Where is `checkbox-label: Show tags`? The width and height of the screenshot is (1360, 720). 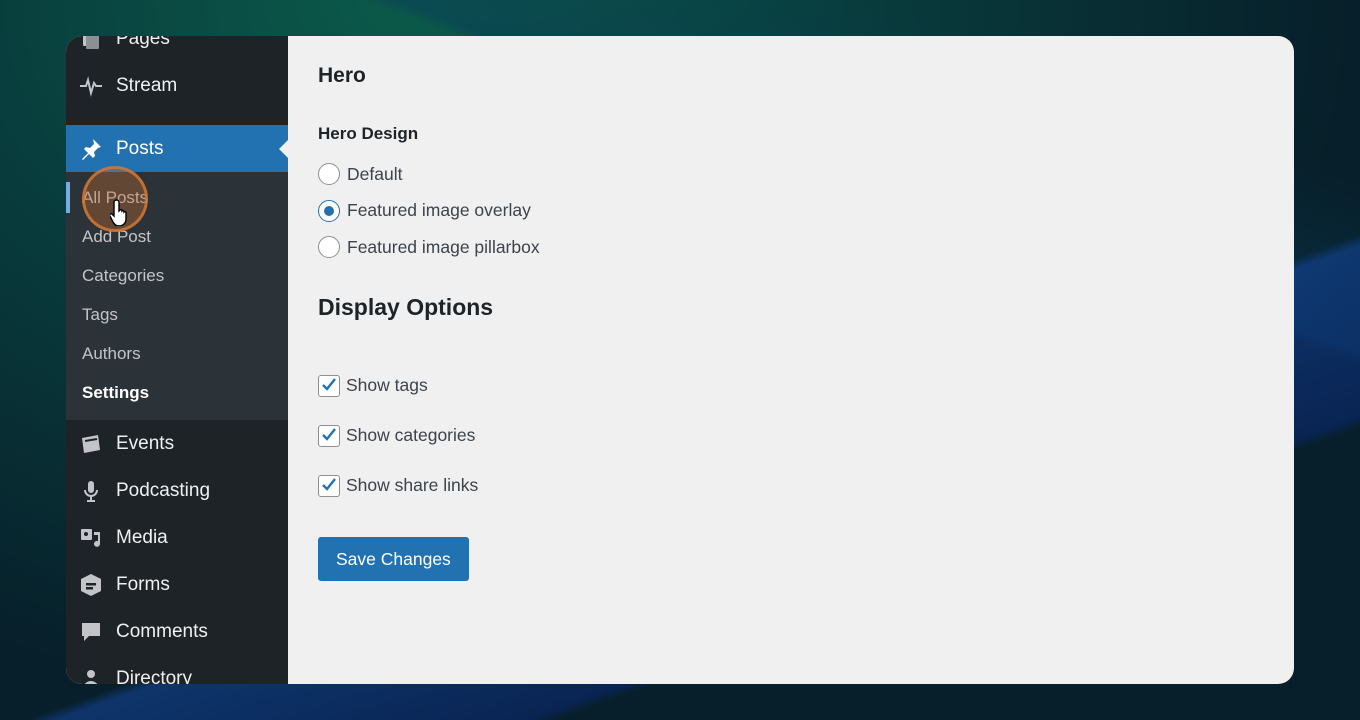
checkbox-label: Show tags is located at coordinates (387, 385).